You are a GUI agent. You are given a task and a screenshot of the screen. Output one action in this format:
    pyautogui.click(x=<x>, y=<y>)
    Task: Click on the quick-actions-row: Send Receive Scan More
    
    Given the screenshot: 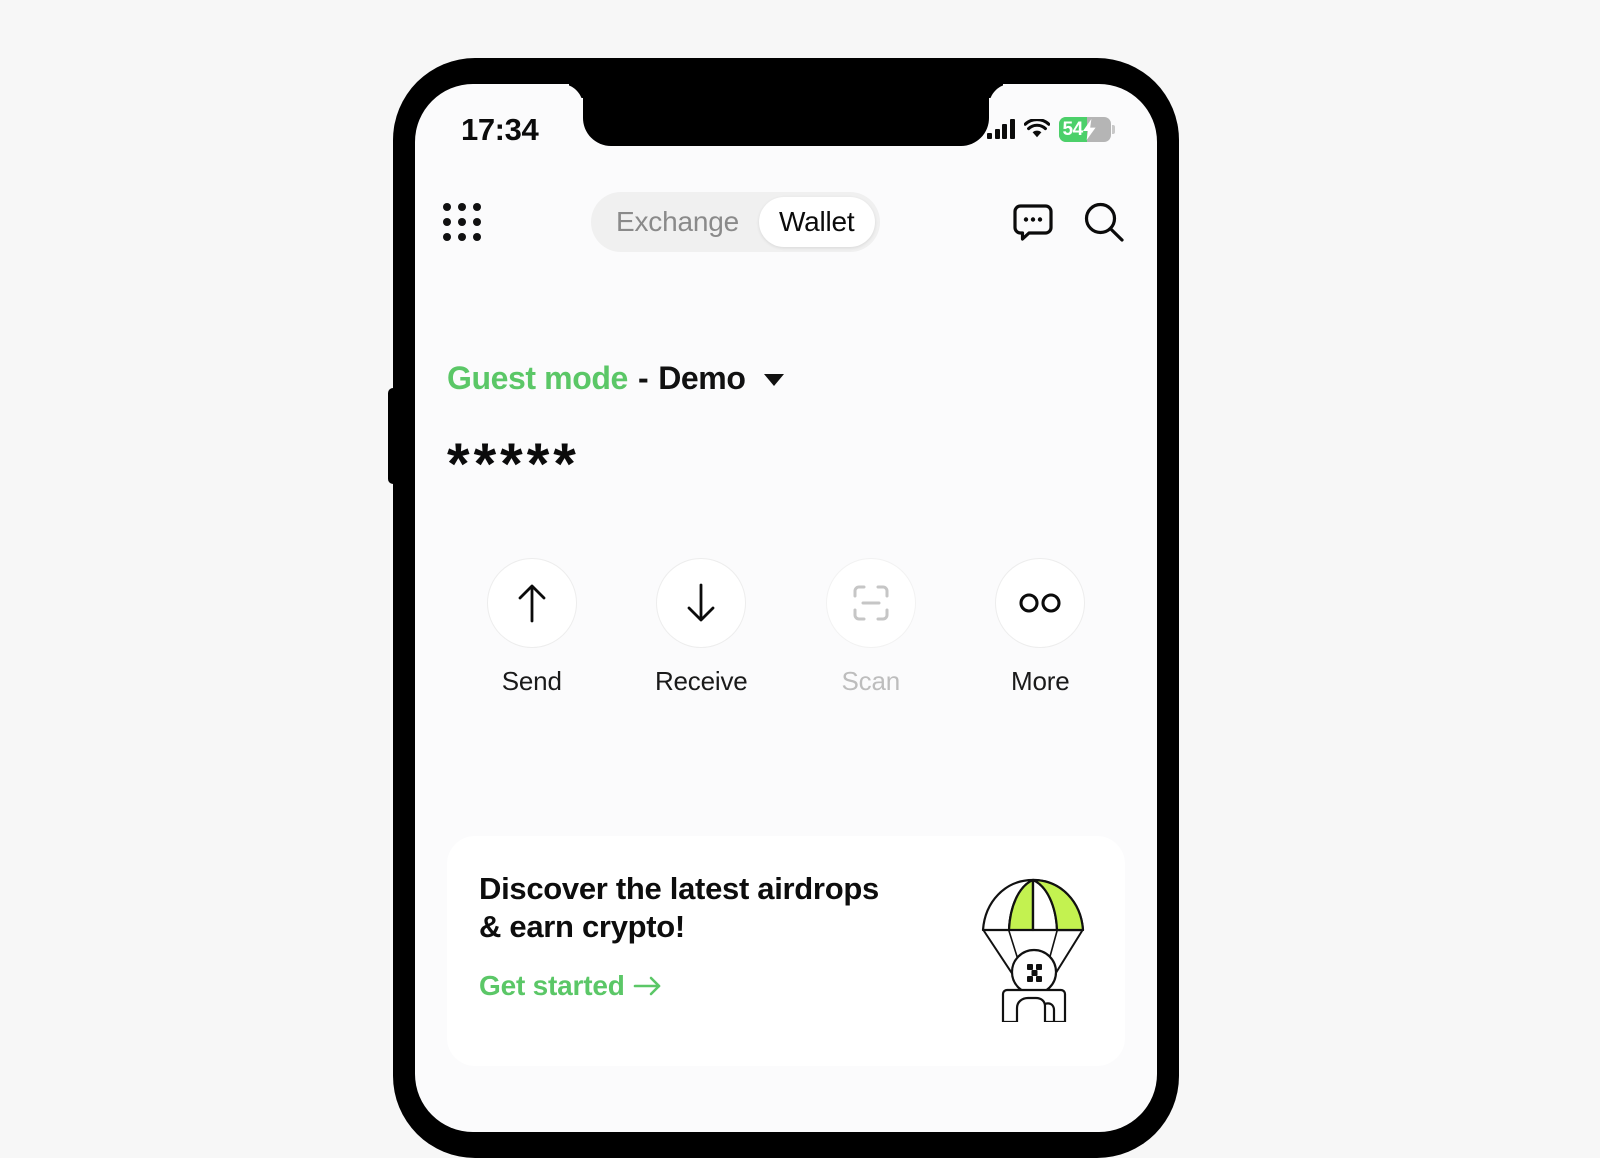 What is the action you would take?
    pyautogui.click(x=786, y=626)
    